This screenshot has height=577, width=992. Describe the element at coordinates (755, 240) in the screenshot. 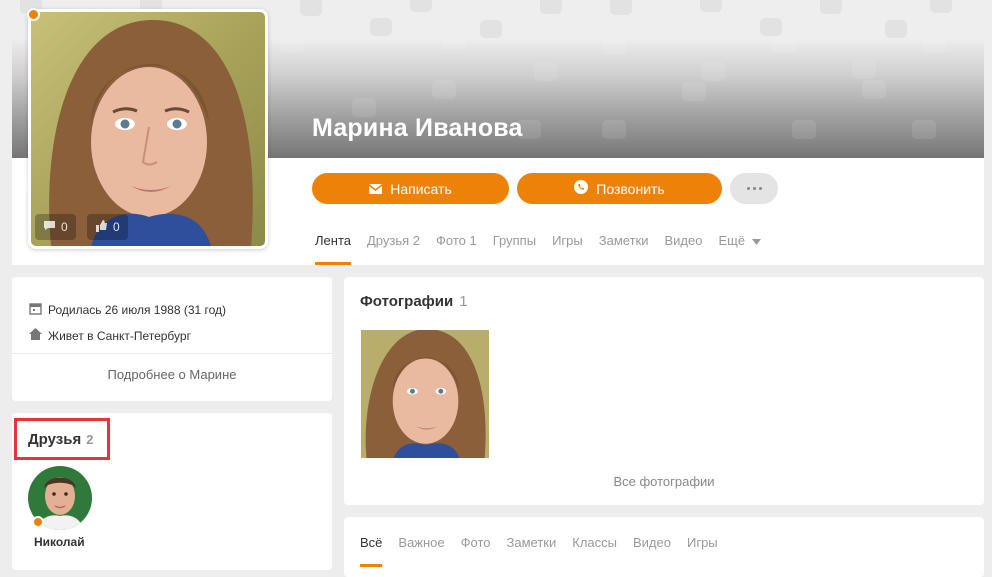

I see `chevron-down-icon` at that location.